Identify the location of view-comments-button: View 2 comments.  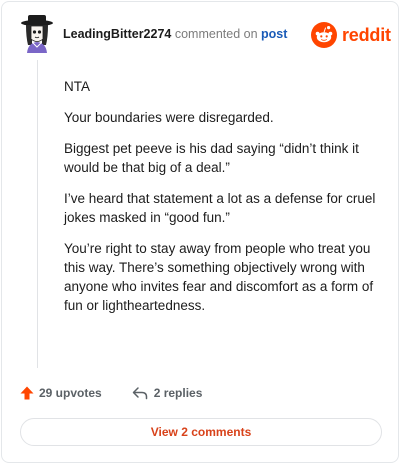
(201, 432).